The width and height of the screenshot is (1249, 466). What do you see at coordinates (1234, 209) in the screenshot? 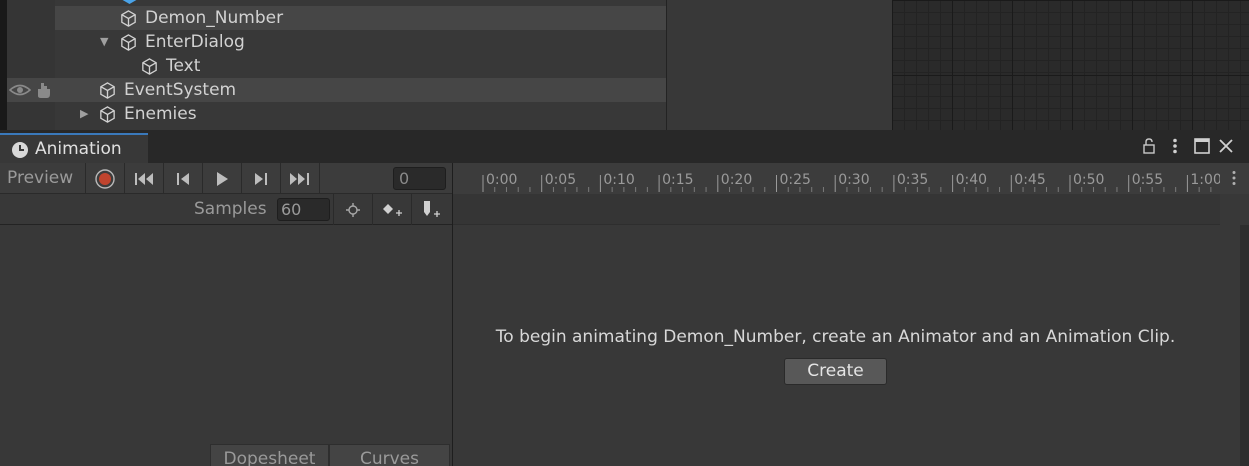
I see `event-lane-end` at bounding box center [1234, 209].